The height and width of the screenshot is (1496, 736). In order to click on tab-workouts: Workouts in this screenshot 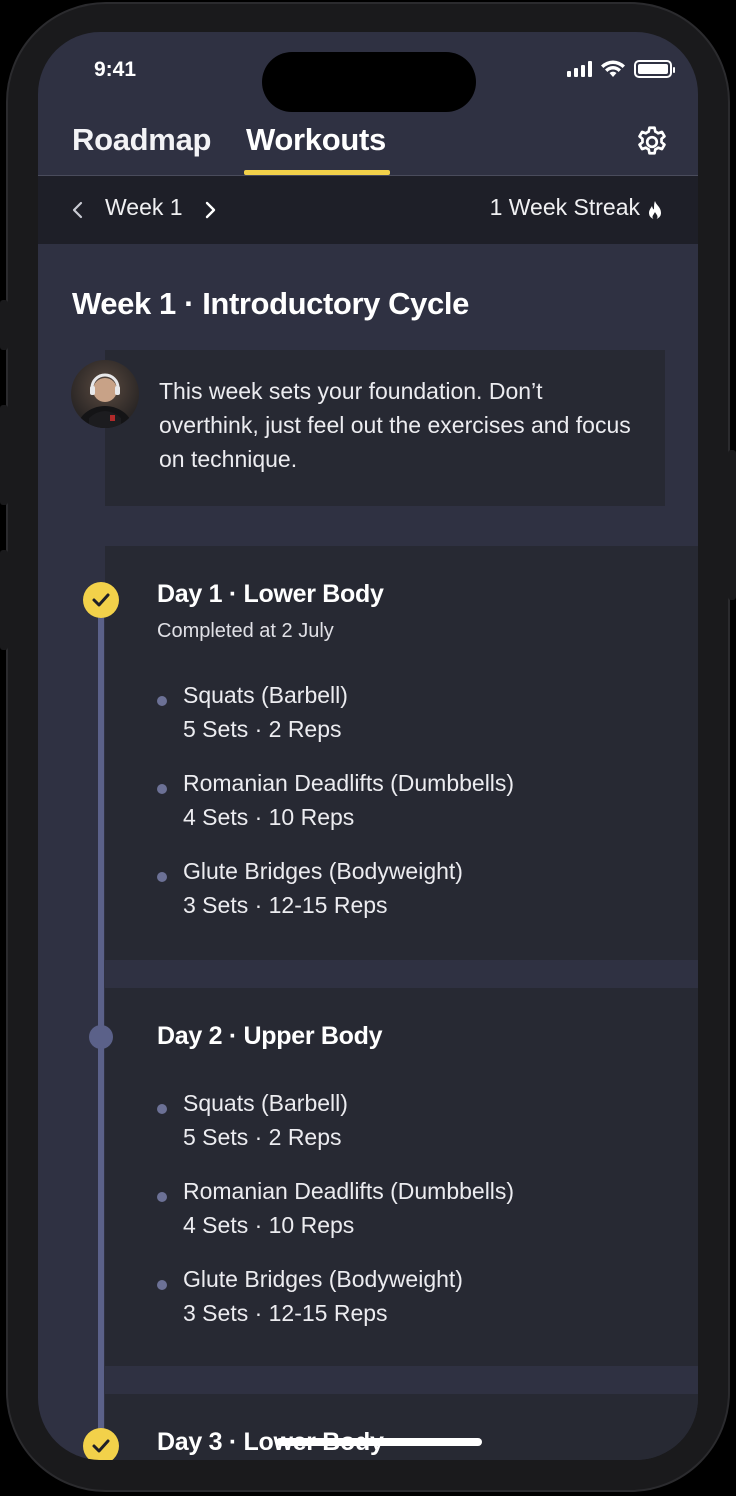, I will do `click(316, 140)`.